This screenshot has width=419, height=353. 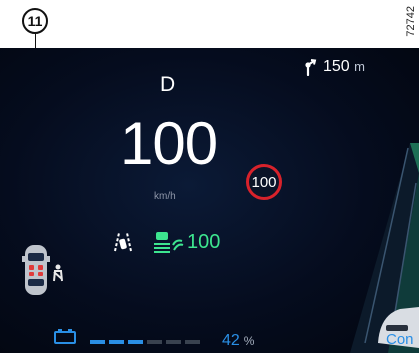 What do you see at coordinates (58, 273) in the screenshot?
I see `seatbelt-warning-icon` at bounding box center [58, 273].